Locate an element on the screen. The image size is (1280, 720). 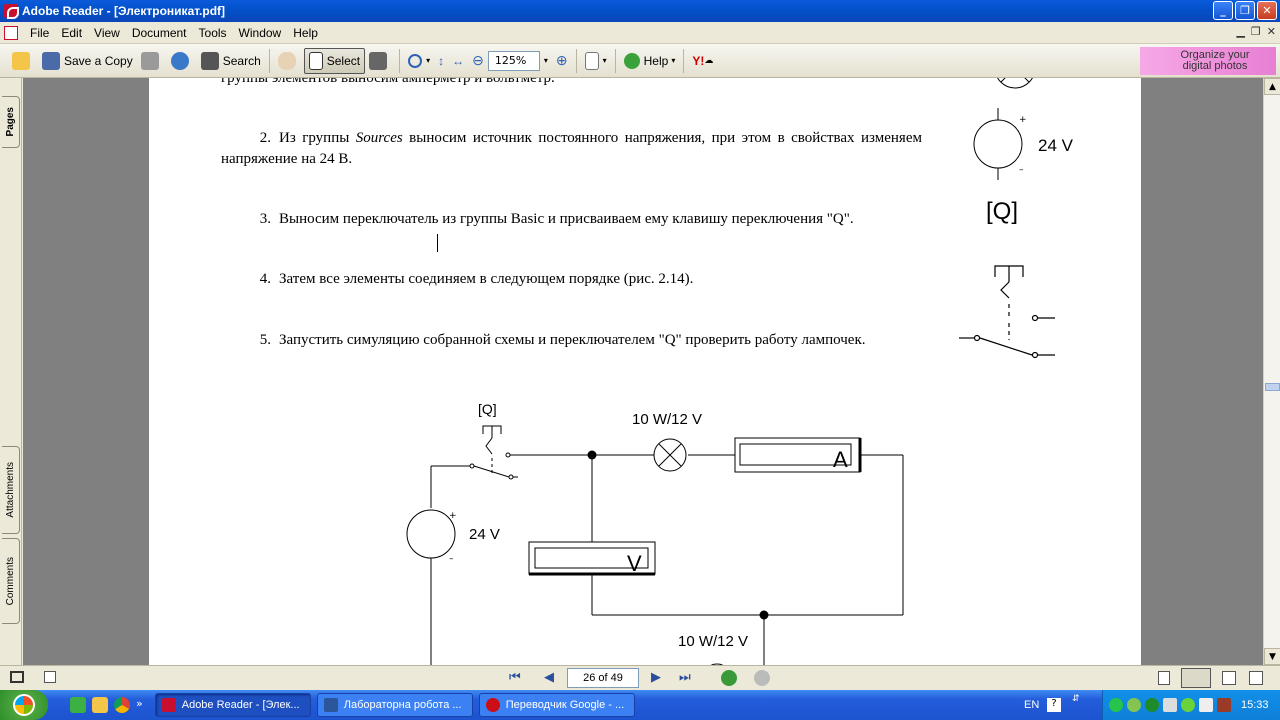
promo-banner: Organize your digital photos is located at coordinates (1208, 61).